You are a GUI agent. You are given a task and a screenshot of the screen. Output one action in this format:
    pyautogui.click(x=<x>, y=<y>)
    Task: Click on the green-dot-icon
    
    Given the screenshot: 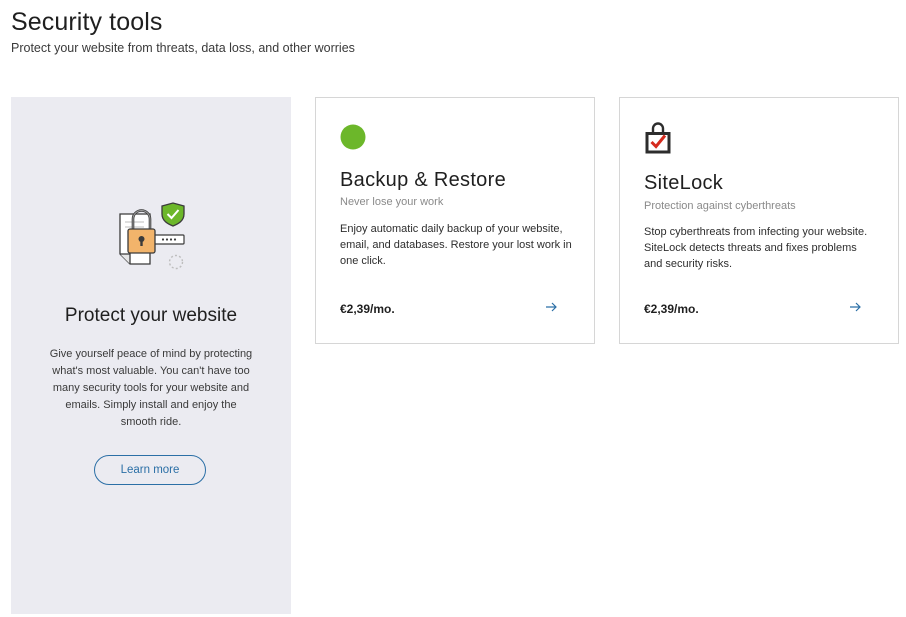 What is the action you would take?
    pyautogui.click(x=353, y=139)
    